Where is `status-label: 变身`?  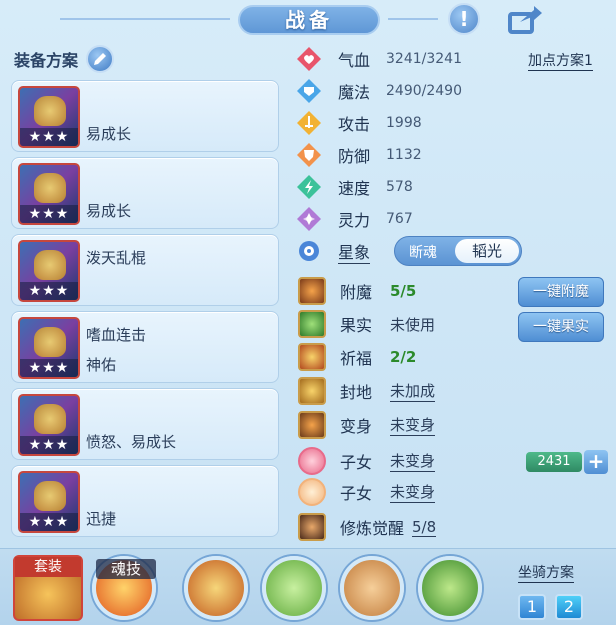 status-label: 变身 is located at coordinates (356, 426).